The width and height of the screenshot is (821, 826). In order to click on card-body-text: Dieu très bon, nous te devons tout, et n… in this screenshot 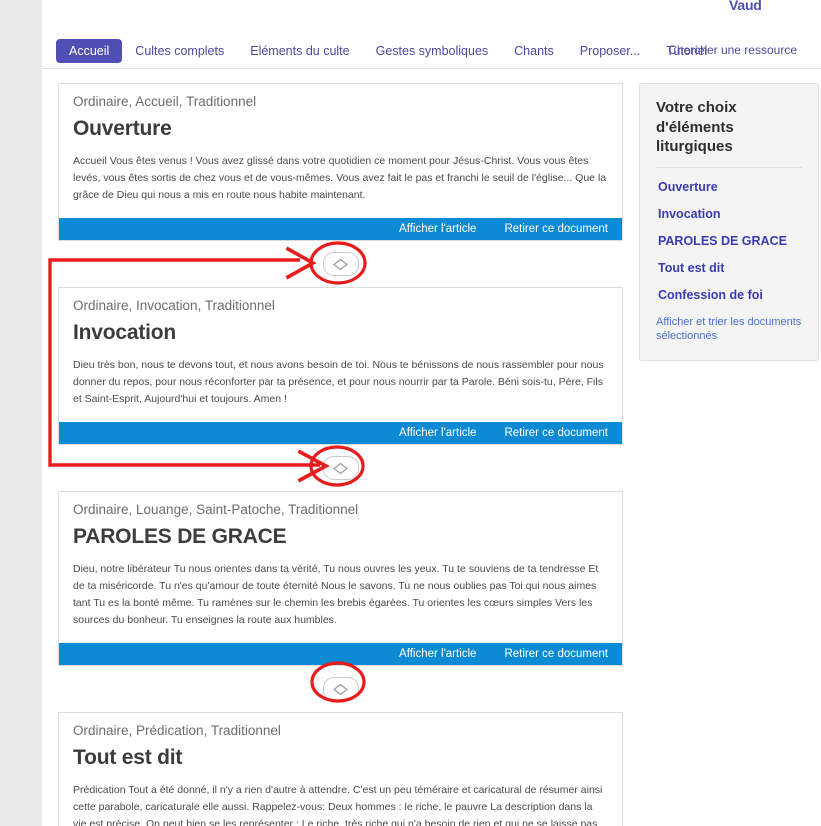, I will do `click(338, 382)`.